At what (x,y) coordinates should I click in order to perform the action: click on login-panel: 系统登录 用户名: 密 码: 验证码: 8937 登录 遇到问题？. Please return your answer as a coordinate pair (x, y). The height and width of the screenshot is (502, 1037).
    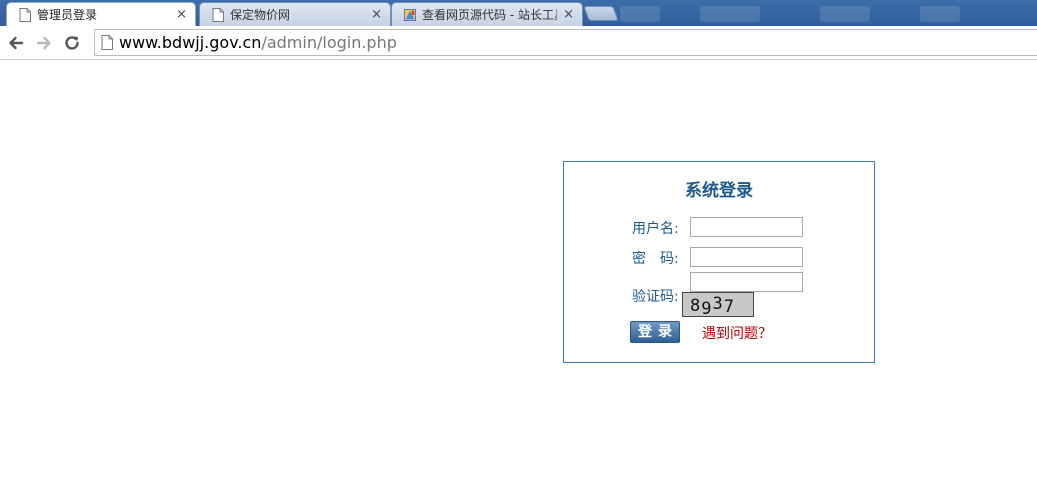
    Looking at the image, I should click on (719, 262).